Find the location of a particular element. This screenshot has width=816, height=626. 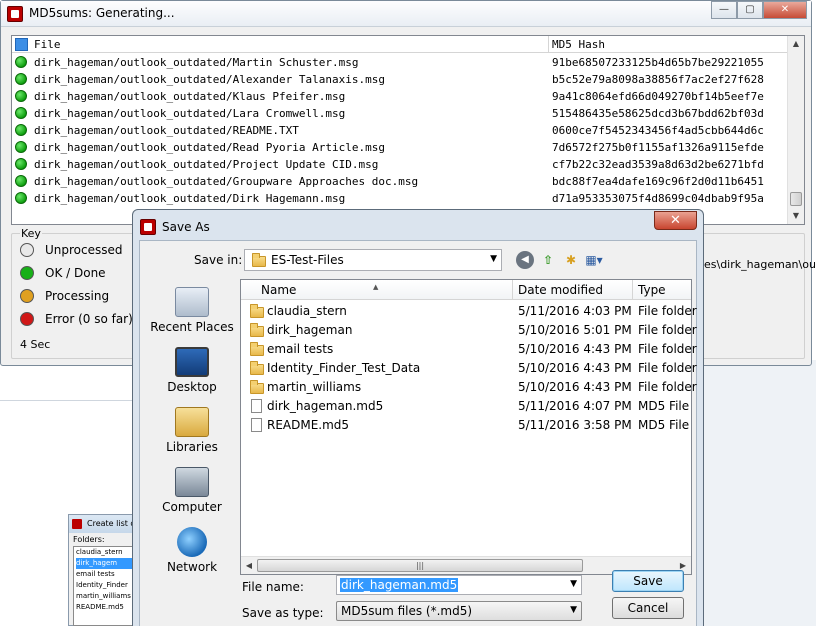

vertical-scrollbar: ▲ ▼ is located at coordinates (795, 130).